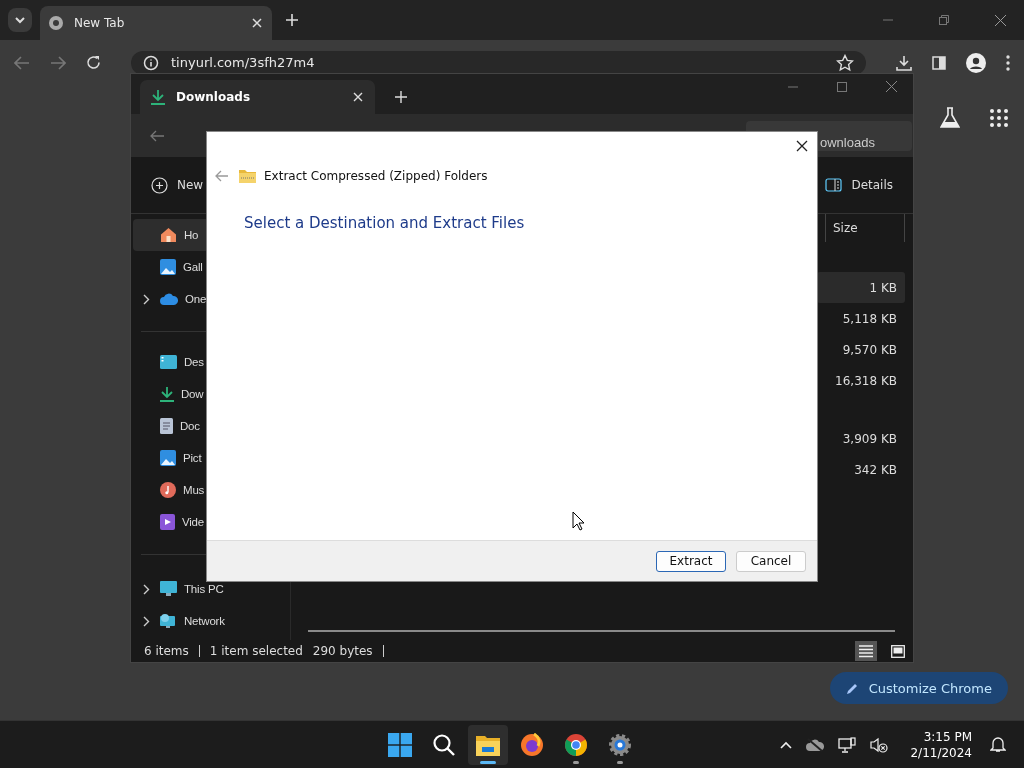 This screenshot has width=1024, height=768. I want to click on sidebar-label: One, so click(196, 299).